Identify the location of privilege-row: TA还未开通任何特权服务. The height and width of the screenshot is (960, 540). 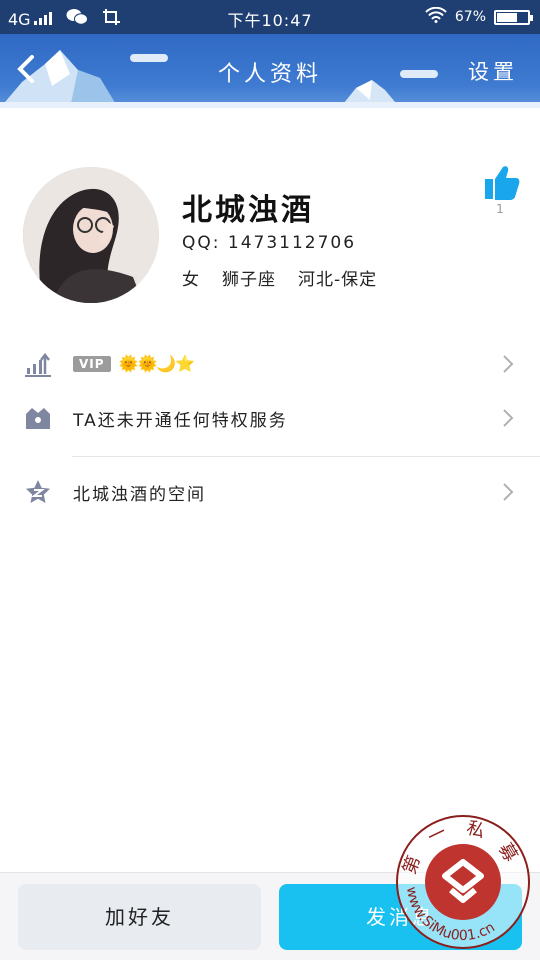
(270, 418).